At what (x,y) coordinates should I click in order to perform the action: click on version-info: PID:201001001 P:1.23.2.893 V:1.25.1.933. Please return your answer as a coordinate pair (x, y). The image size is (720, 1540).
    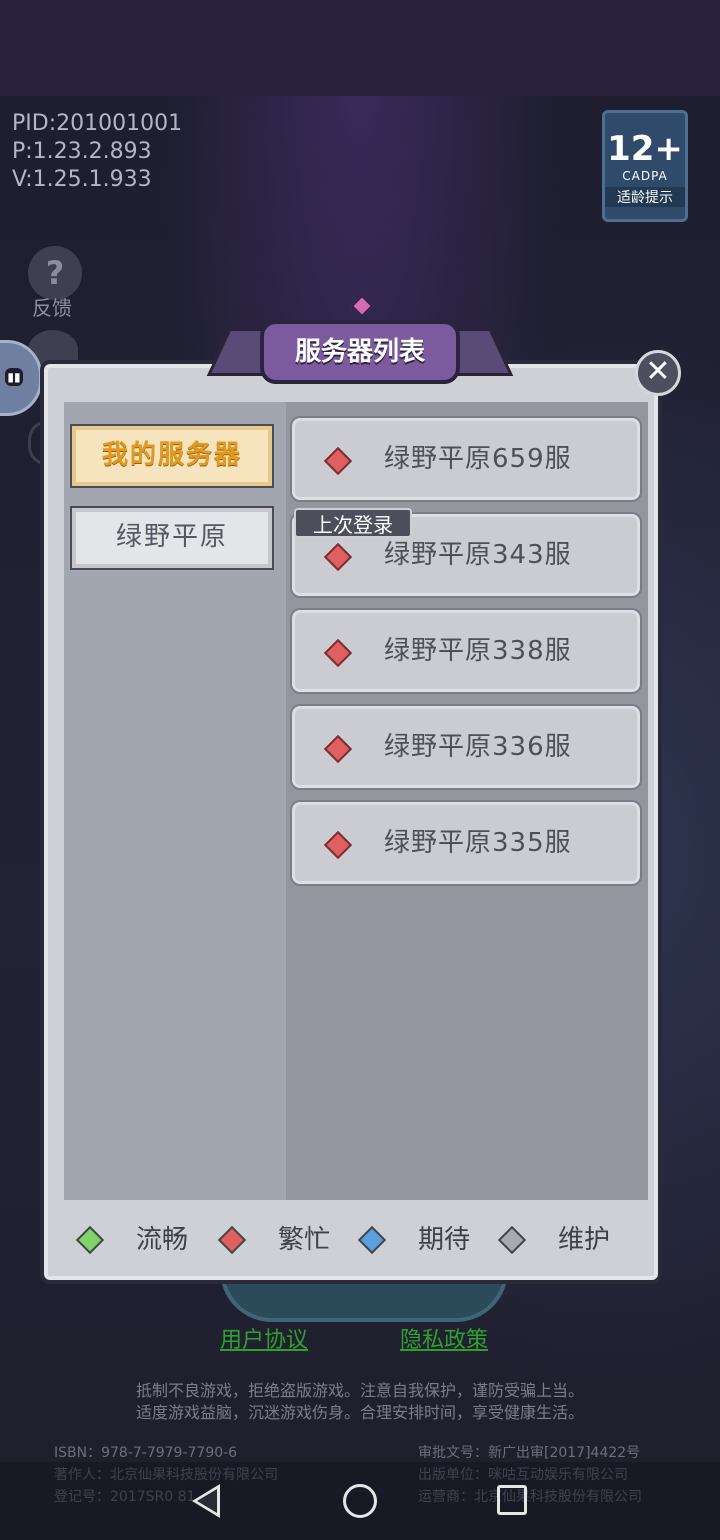
    Looking at the image, I should click on (97, 152).